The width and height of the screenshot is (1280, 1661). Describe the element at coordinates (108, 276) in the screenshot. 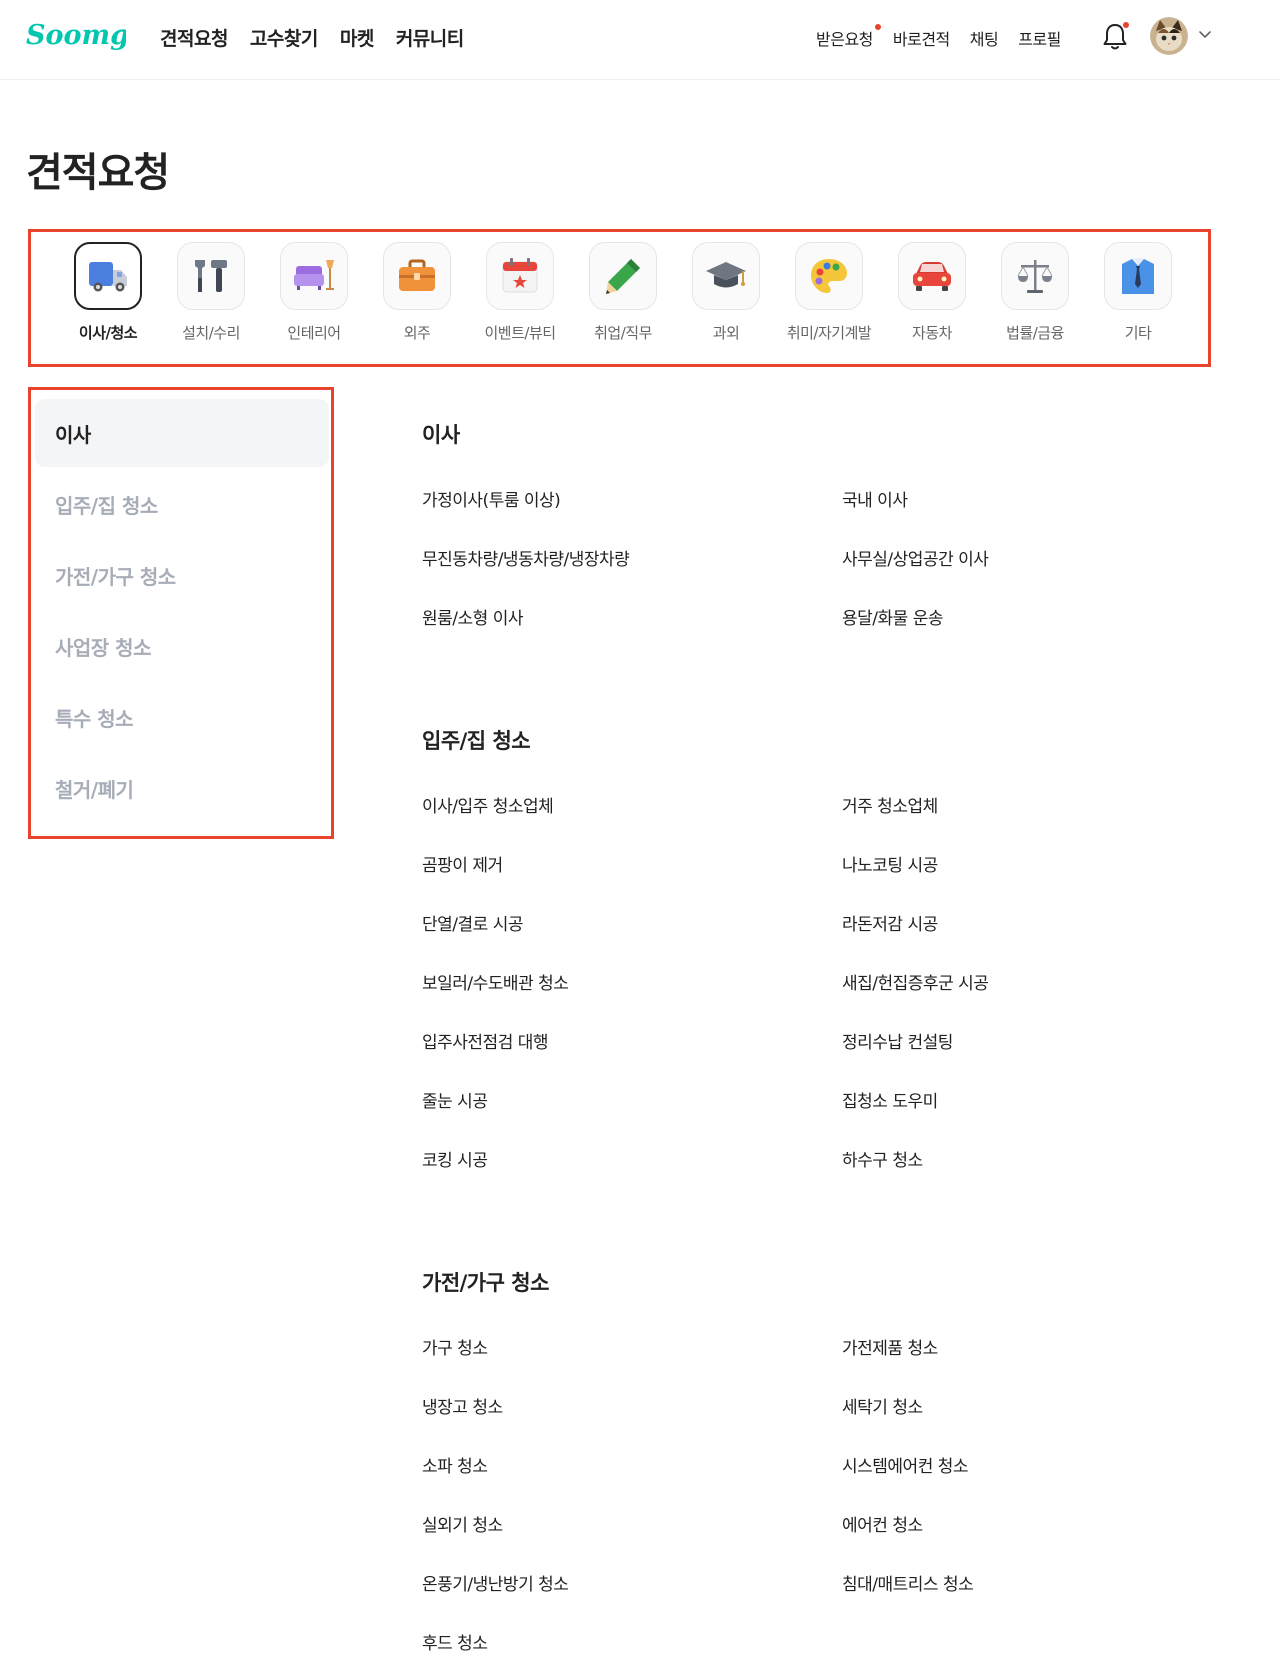

I see `truck-icon` at that location.